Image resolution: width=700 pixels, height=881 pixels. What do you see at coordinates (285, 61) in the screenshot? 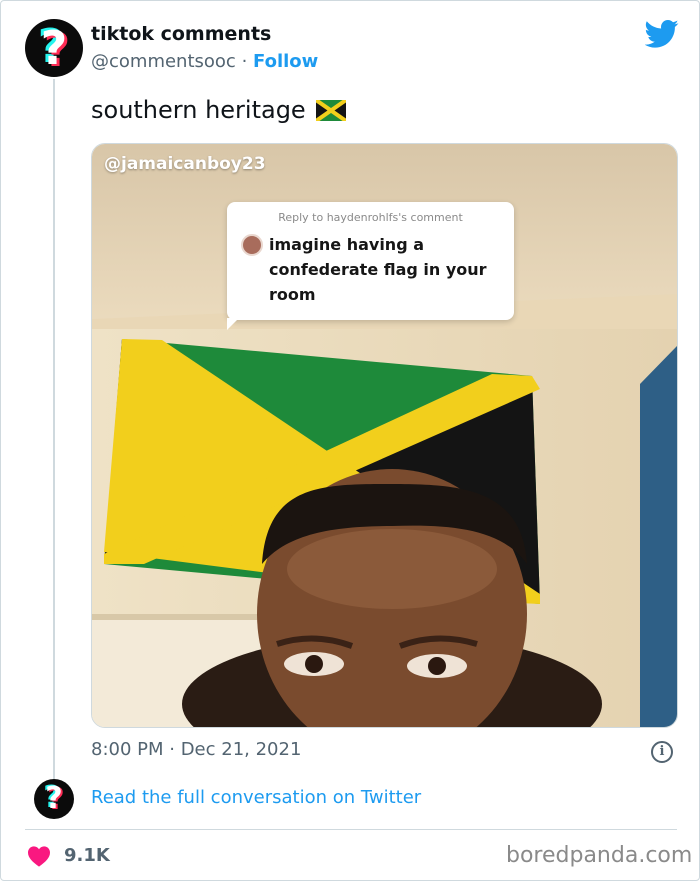
I see `follow-button: Follow` at bounding box center [285, 61].